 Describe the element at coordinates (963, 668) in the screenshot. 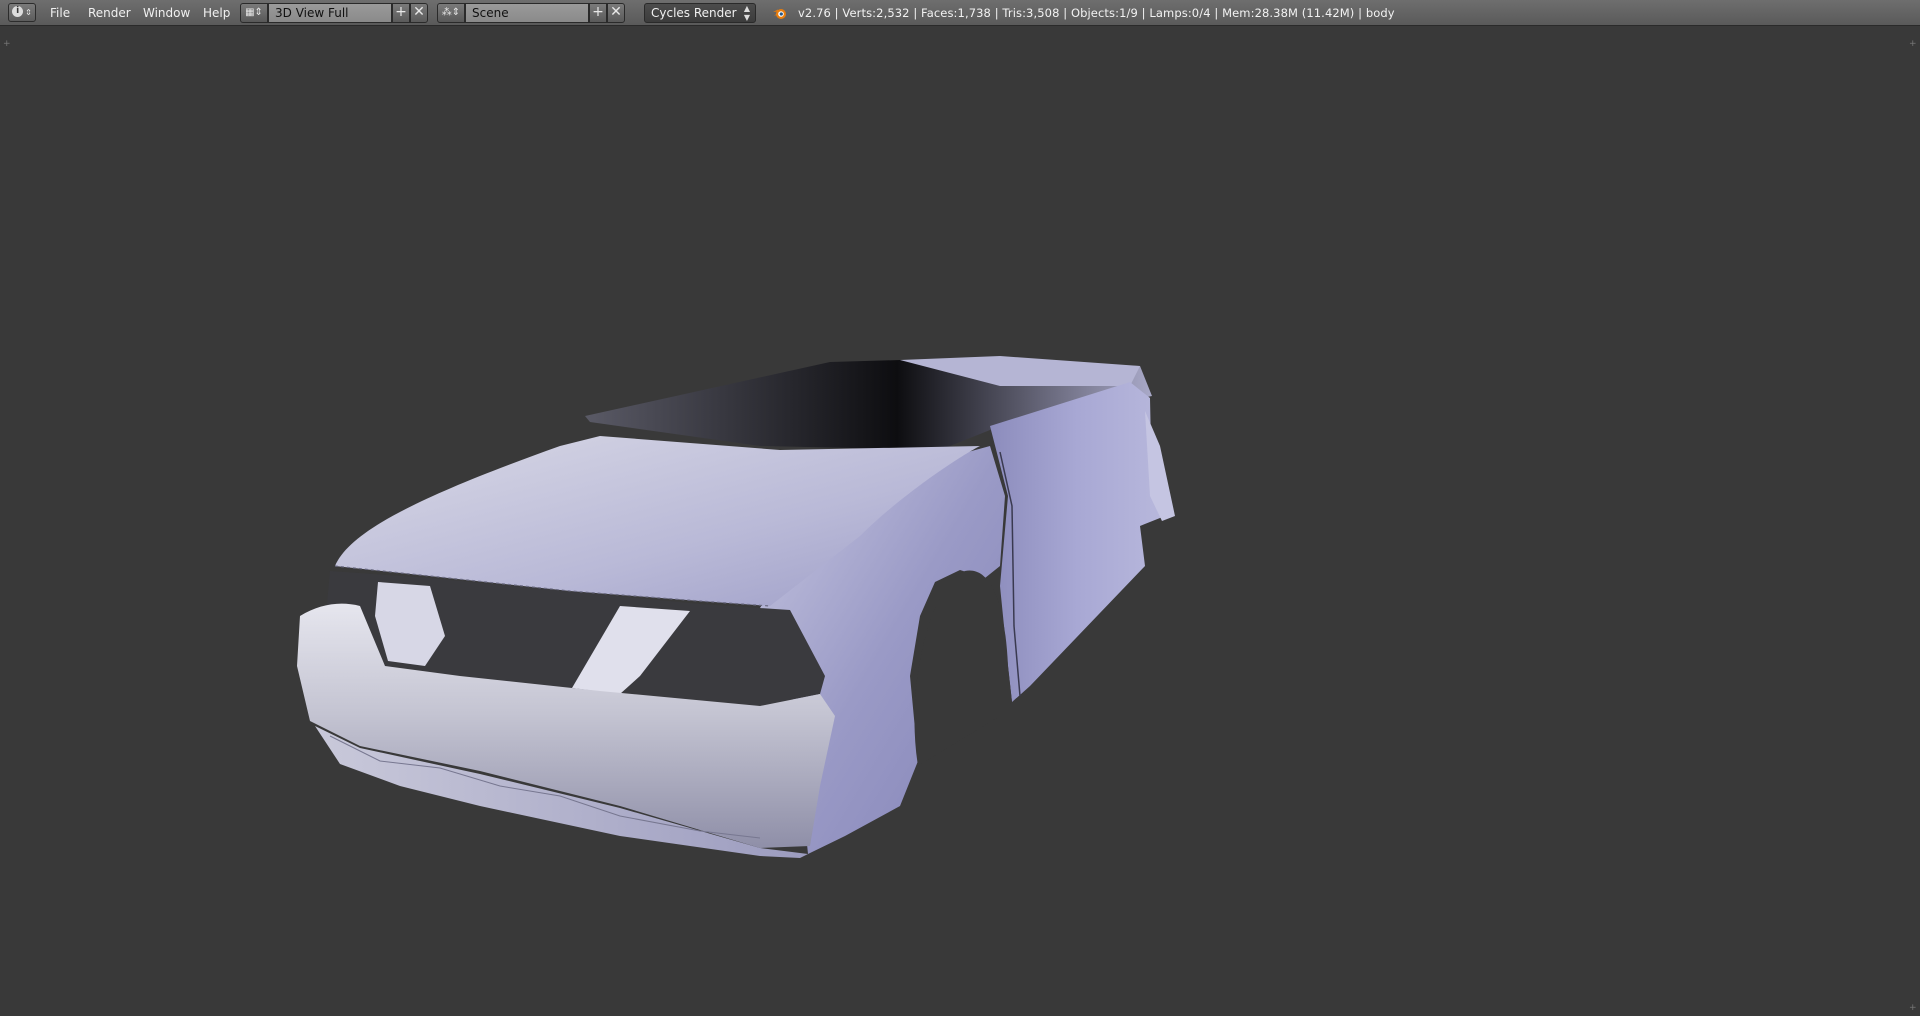

I see `wheel-arch` at that location.